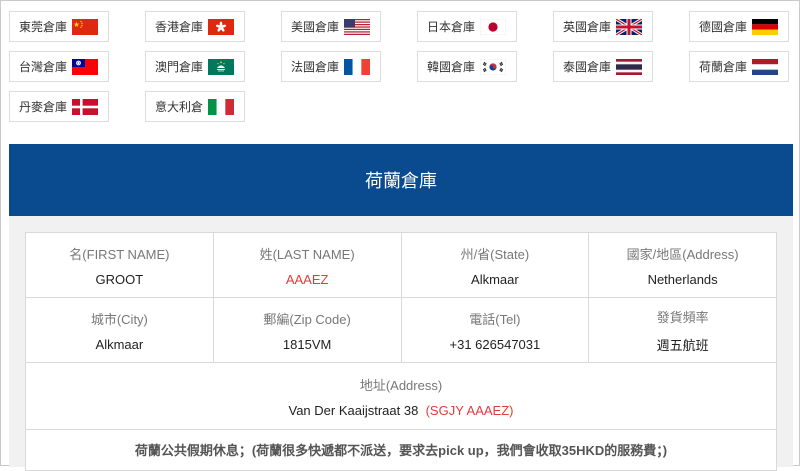  I want to click on warehouse-korea: 韓國倉庫, so click(467, 66).